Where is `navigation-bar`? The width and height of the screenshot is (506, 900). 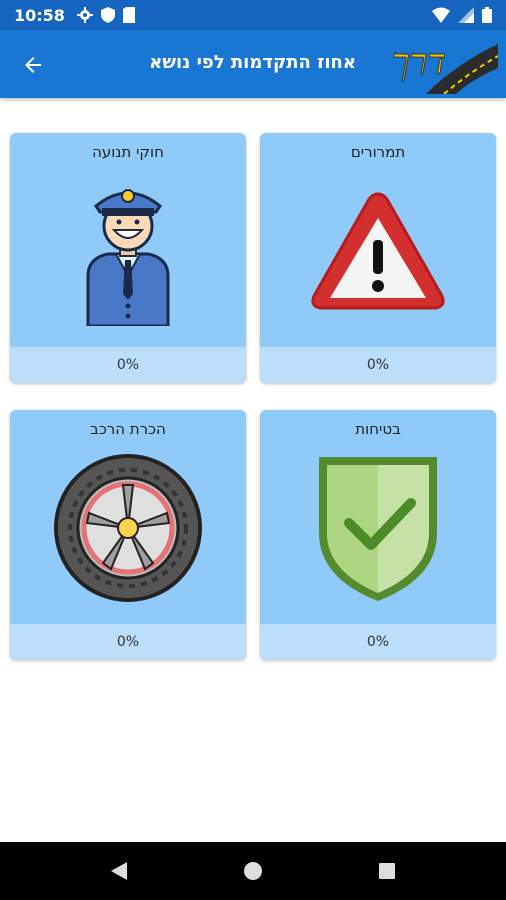
navigation-bar is located at coordinates (253, 871).